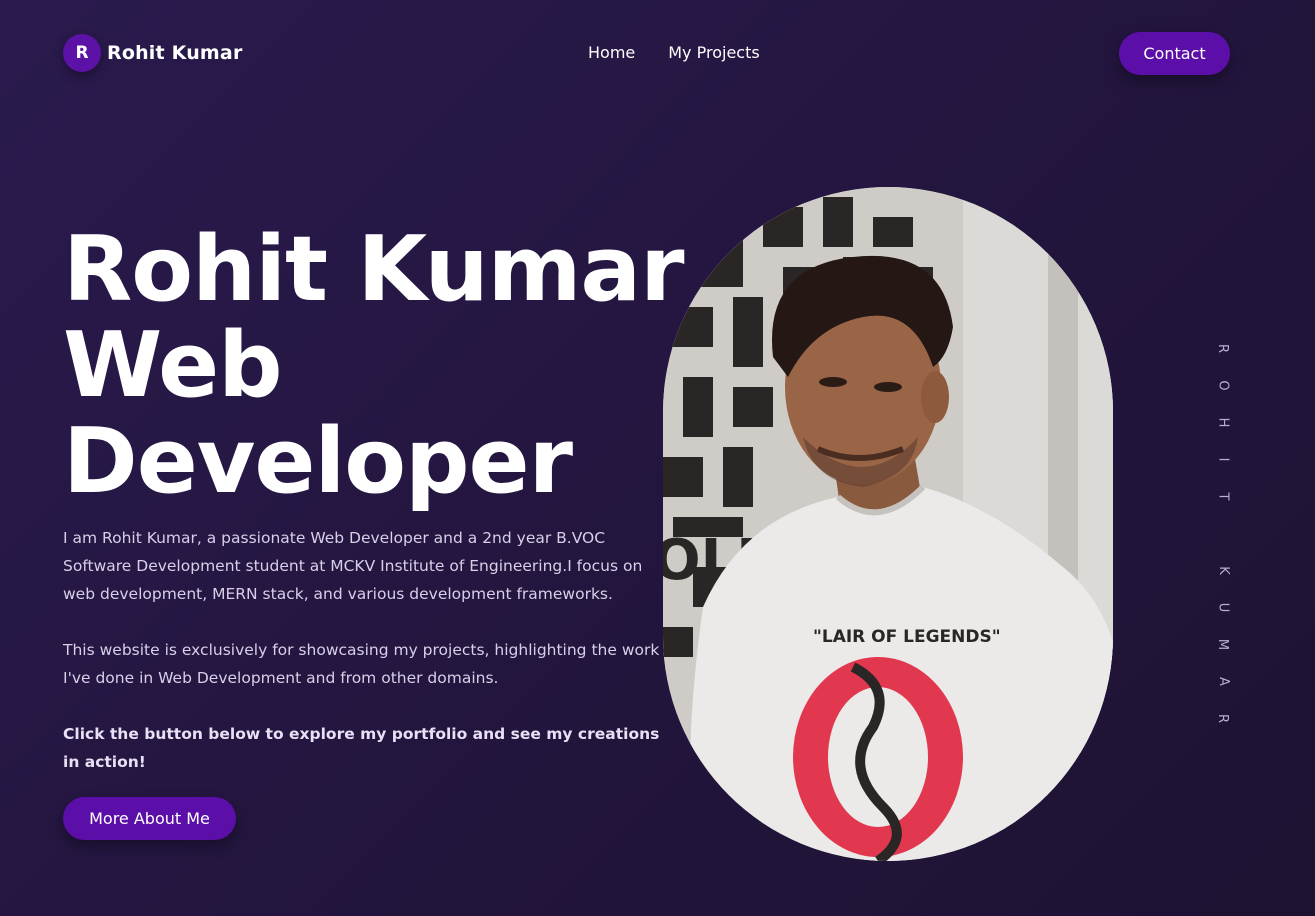  What do you see at coordinates (1223, 422) in the screenshot?
I see `side-letter: H` at bounding box center [1223, 422].